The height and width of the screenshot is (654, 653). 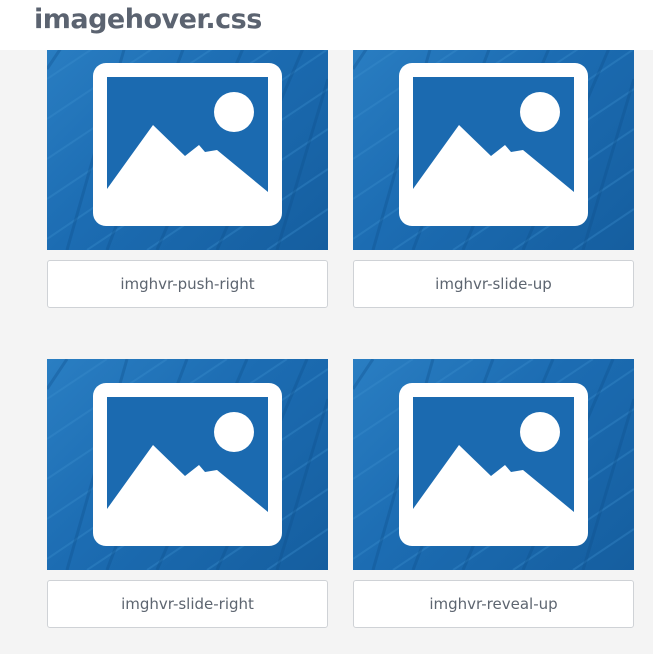 I want to click on effect-label-button: imghvr-push-right, so click(x=187, y=284).